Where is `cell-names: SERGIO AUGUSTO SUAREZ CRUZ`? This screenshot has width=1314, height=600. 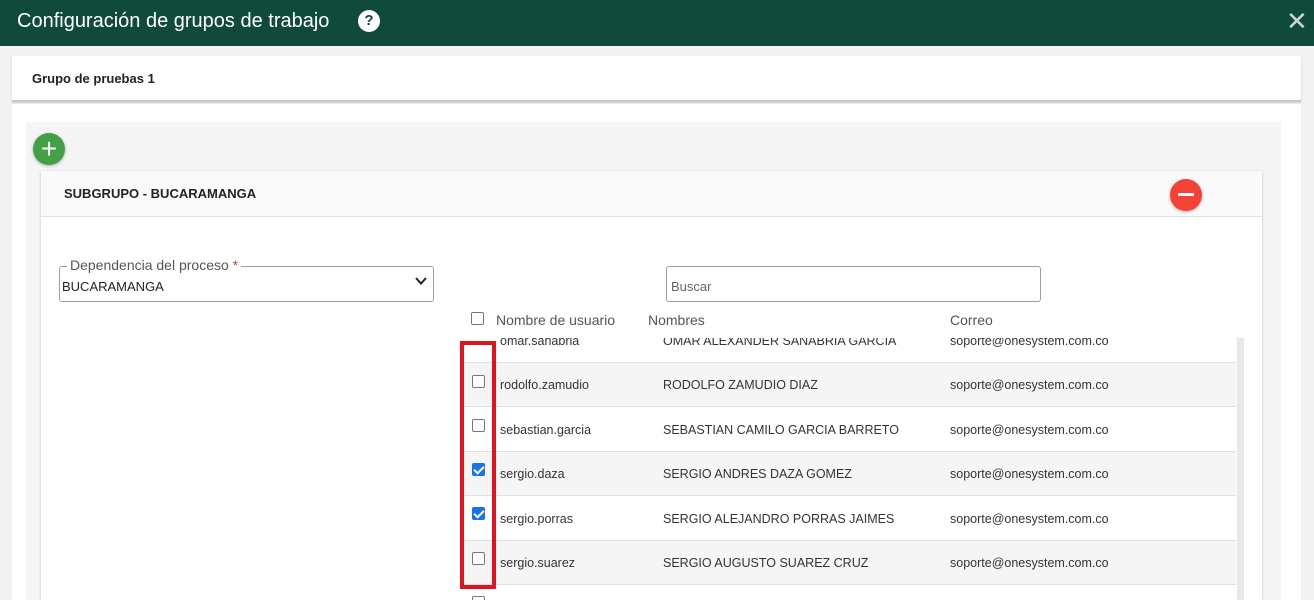
cell-names: SERGIO AUGUSTO SUAREZ CRUZ is located at coordinates (766, 563).